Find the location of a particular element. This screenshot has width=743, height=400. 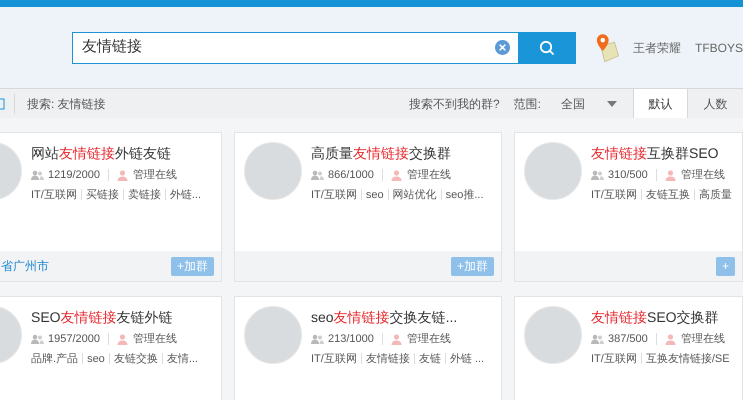

search-icon is located at coordinates (547, 48).